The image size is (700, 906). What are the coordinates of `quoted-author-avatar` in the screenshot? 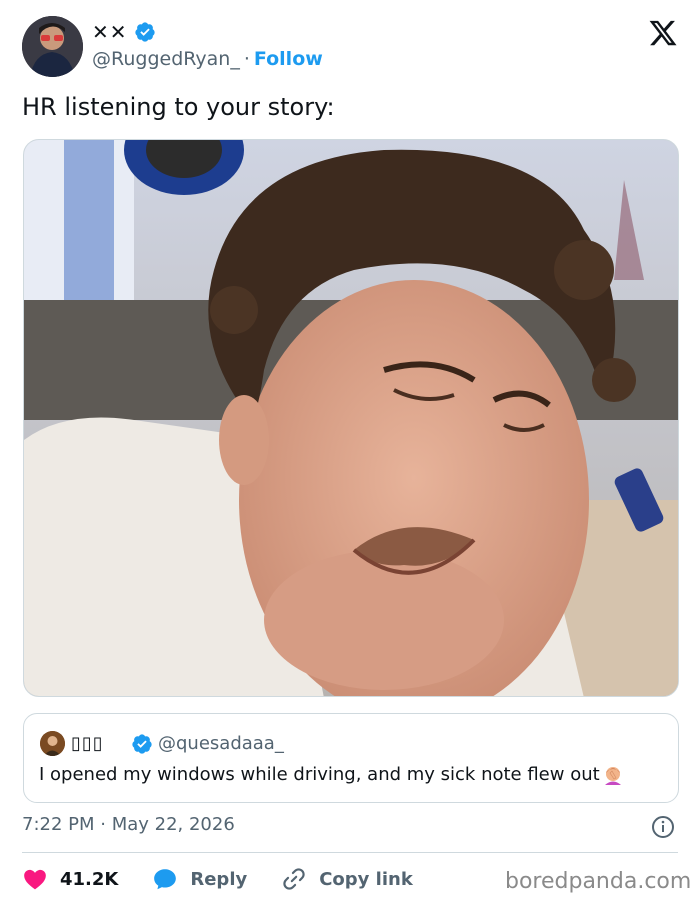 It's located at (52, 743).